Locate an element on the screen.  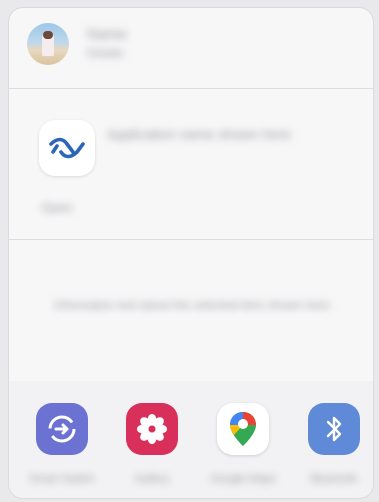
share-target-bluetooth: Bluetooth is located at coordinates (333, 444).